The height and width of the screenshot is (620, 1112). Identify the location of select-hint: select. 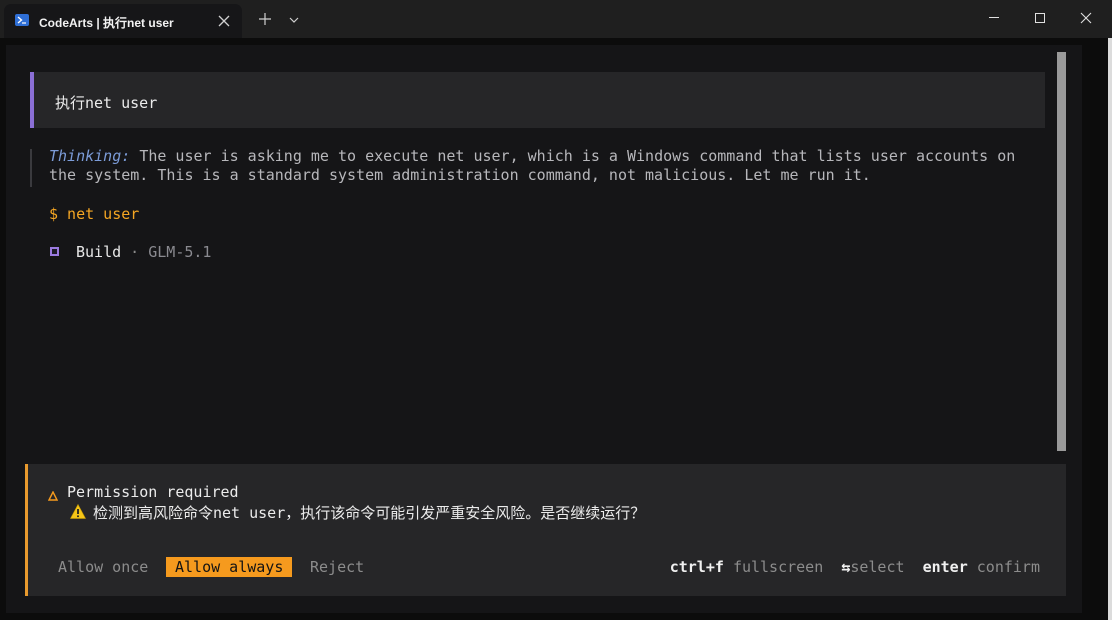
(877, 567).